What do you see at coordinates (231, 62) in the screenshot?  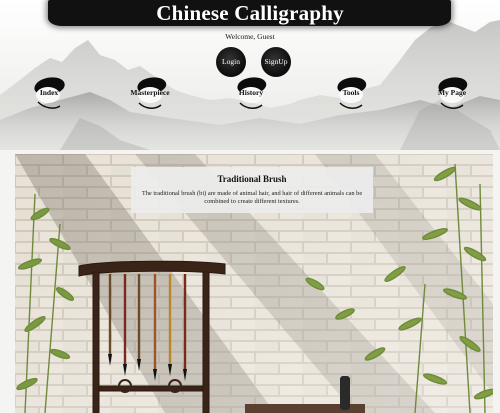 I see `login-button: Login` at bounding box center [231, 62].